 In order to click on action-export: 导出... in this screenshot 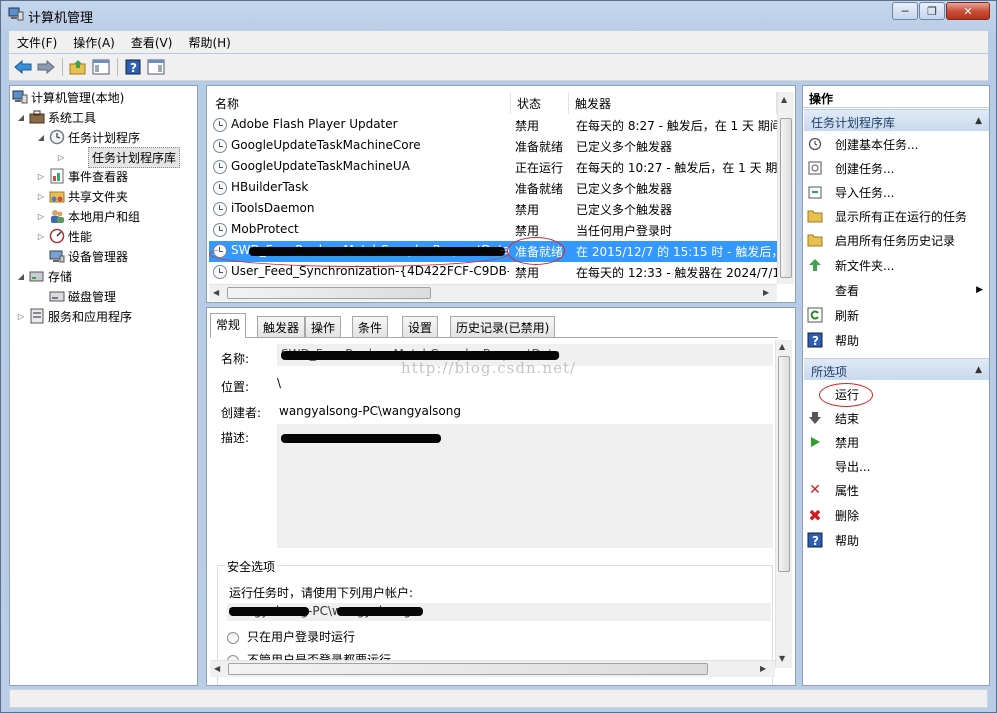, I will do `click(897, 466)`.